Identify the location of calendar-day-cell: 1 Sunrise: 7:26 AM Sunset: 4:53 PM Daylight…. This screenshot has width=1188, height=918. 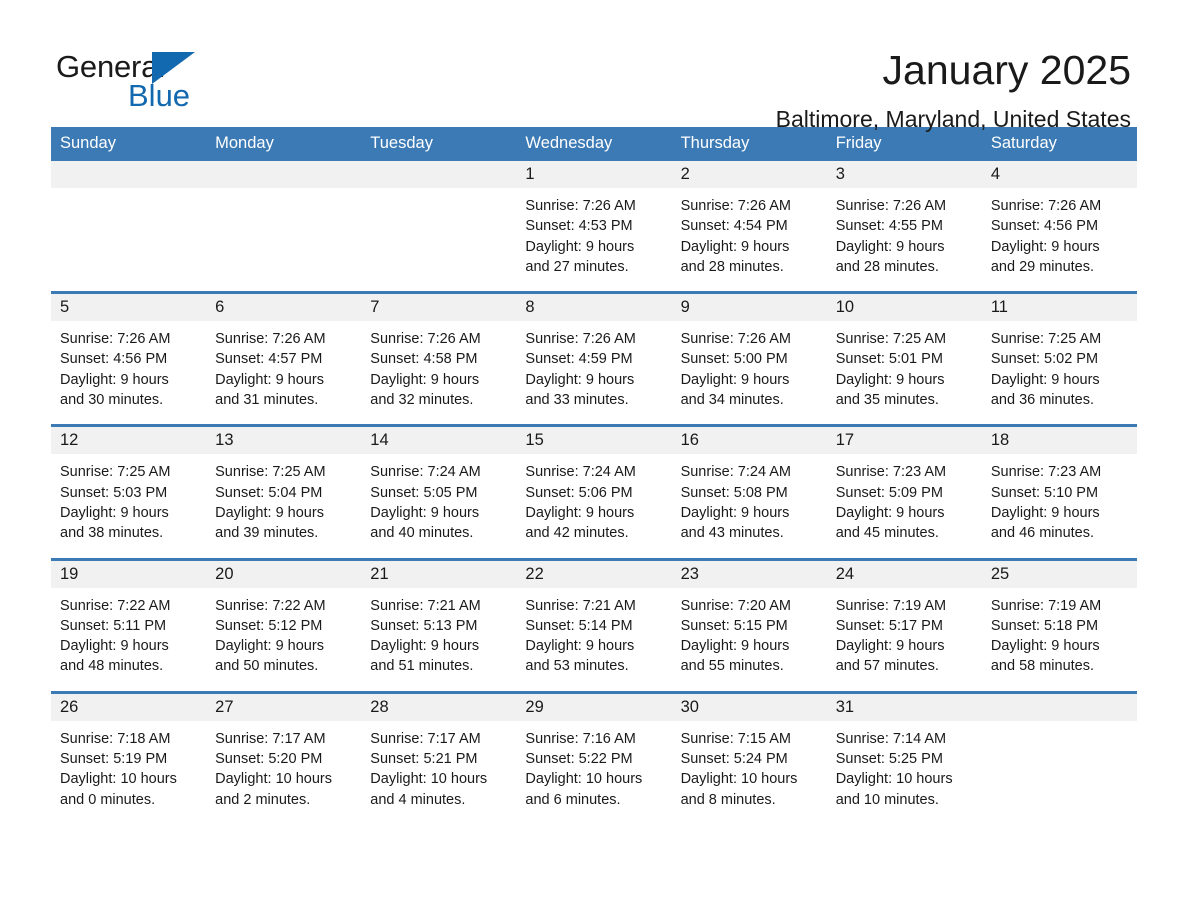
(594, 227).